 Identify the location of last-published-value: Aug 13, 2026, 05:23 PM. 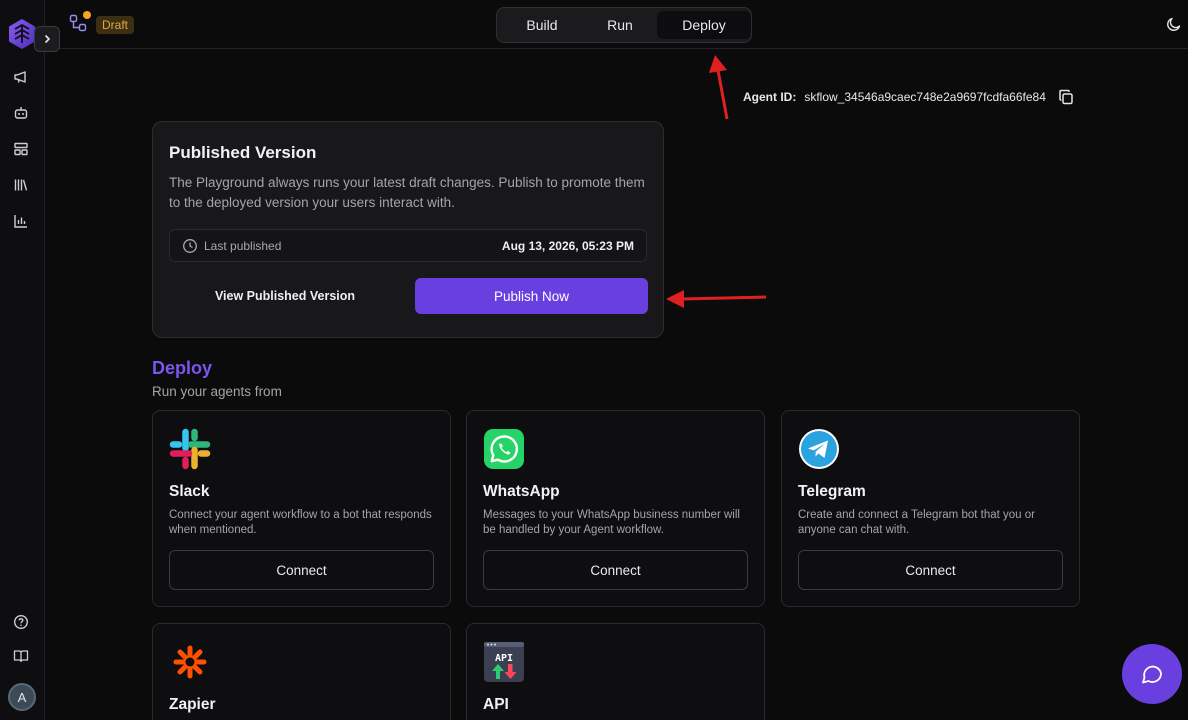
(567, 246).